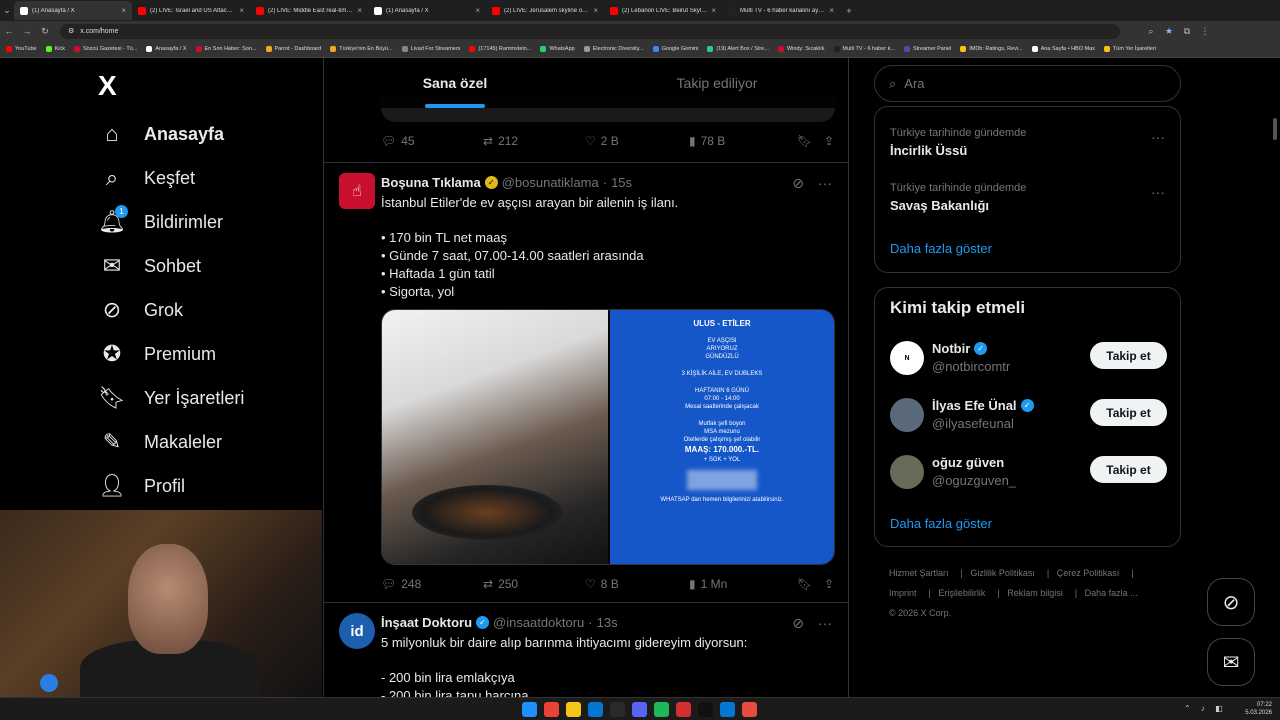  I want to click on reply-button: 💬︎ 248, so click(432, 584).